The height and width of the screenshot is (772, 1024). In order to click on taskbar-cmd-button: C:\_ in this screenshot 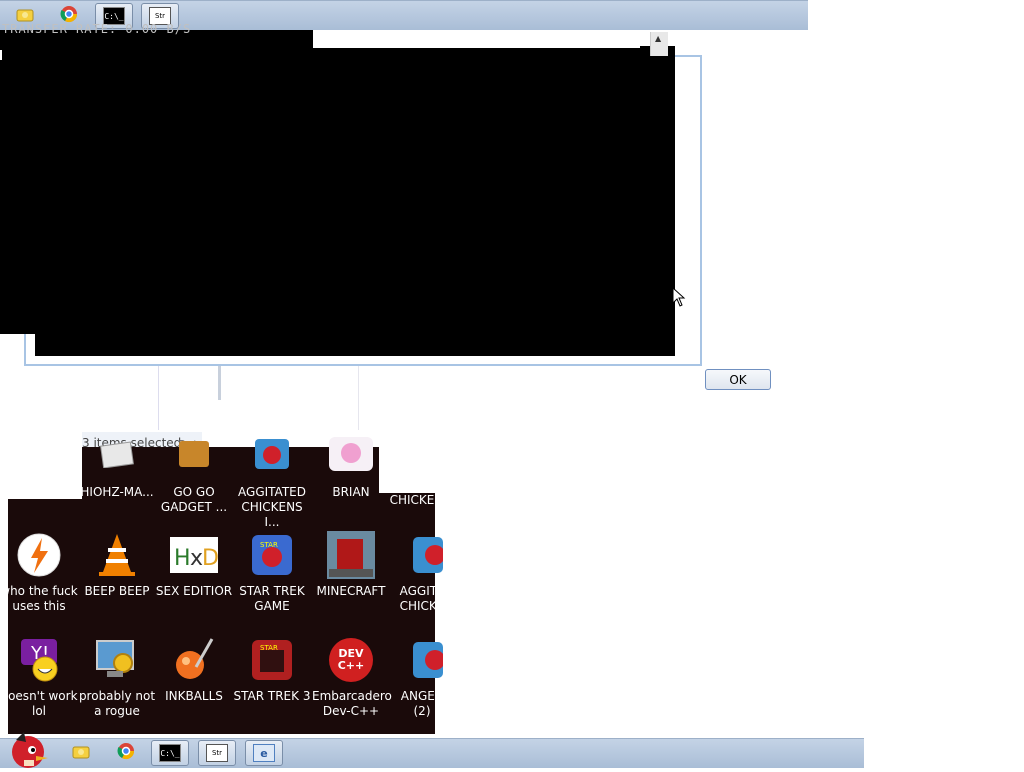, I will do `click(170, 753)`.